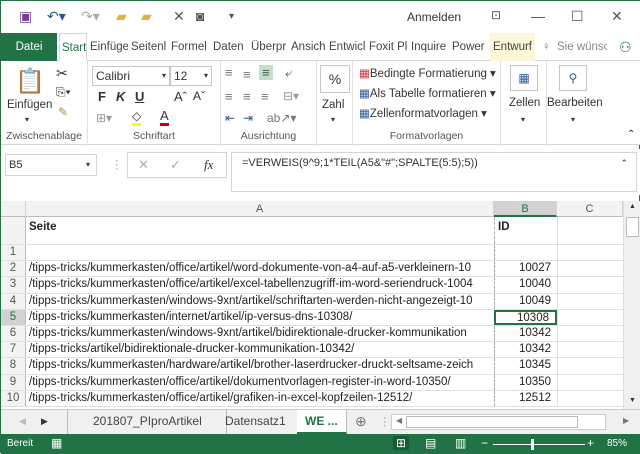 Image resolution: width=640 pixels, height=454 pixels. Describe the element at coordinates (333, 105) in the screenshot. I see `number-button: Zahl` at that location.